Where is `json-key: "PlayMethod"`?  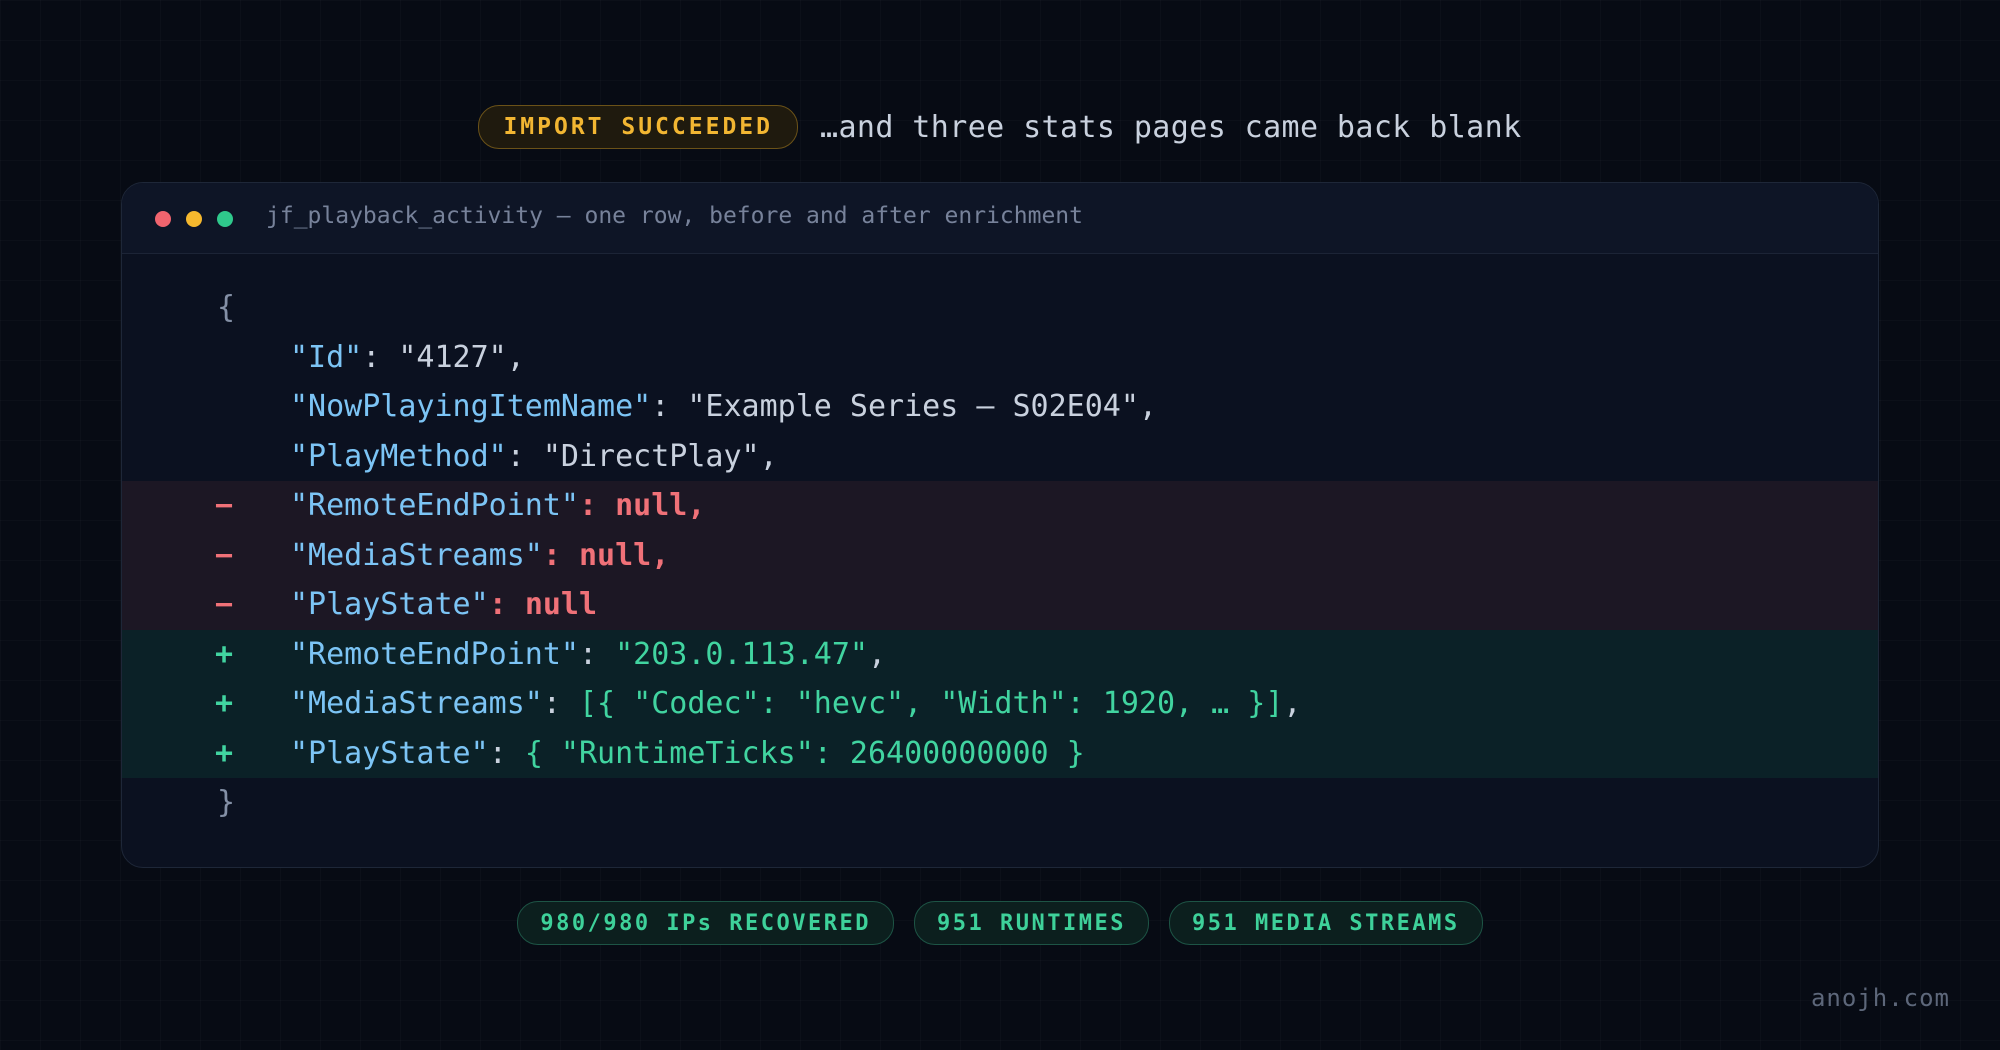
json-key: "PlayMethod" is located at coordinates (398, 456).